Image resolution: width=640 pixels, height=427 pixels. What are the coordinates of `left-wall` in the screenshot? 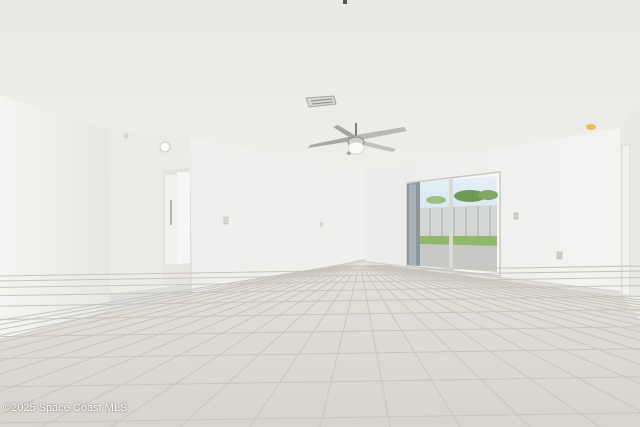 It's located at (55, 217).